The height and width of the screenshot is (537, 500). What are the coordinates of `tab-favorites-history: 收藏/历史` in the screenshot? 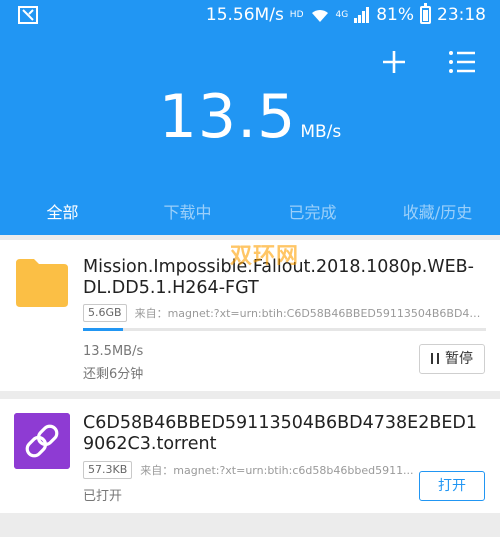 It's located at (437, 218).